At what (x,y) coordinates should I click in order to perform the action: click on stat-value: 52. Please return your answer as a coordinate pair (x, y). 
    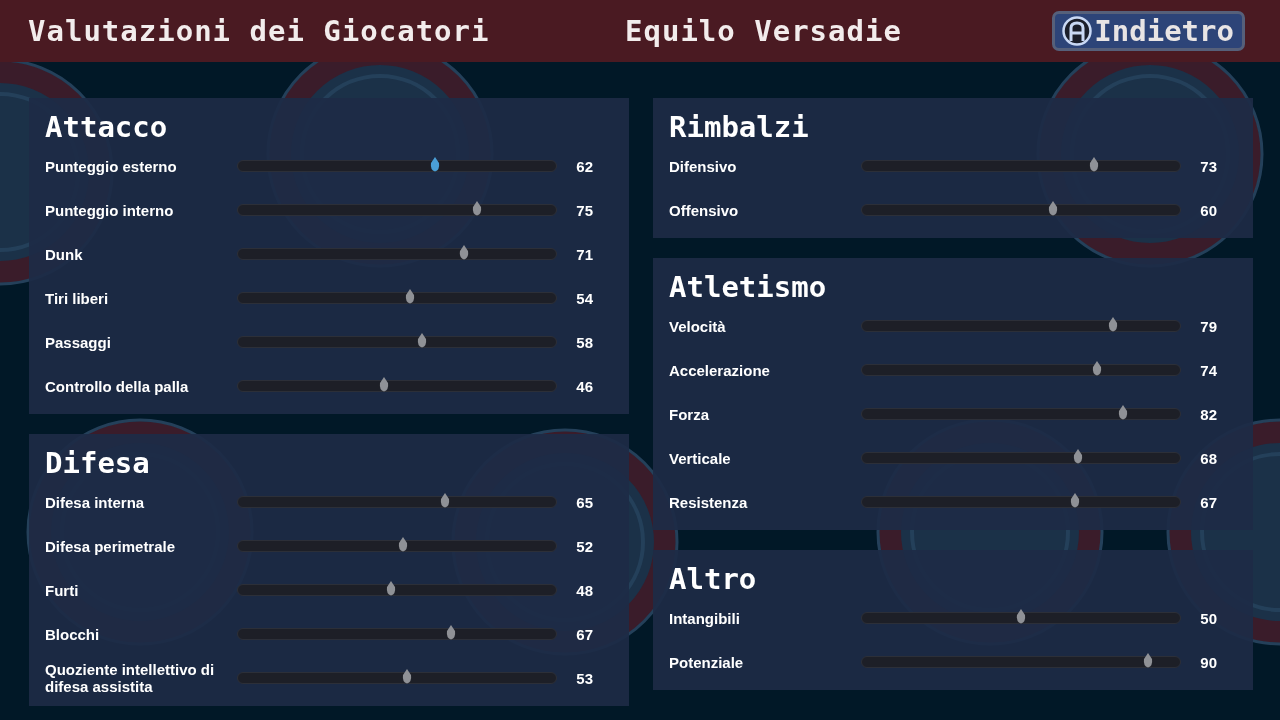
    Looking at the image, I should click on (584, 546).